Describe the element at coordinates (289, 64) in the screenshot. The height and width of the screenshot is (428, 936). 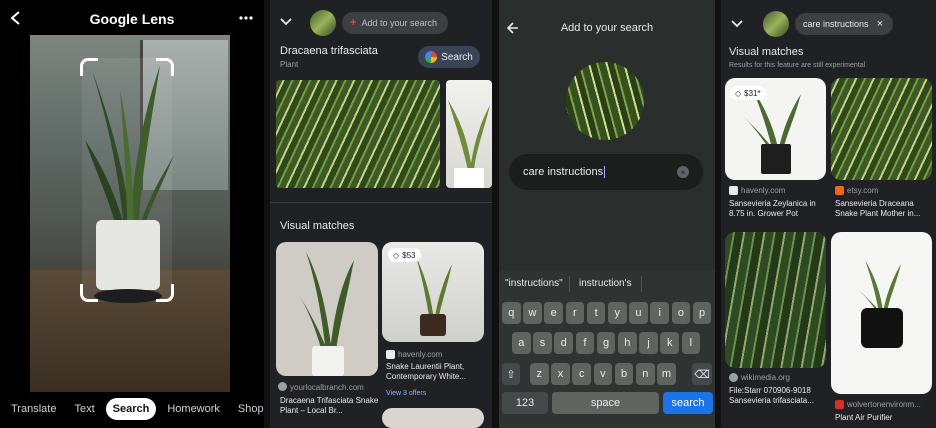
I see `entity-subtitle: Plant` at that location.